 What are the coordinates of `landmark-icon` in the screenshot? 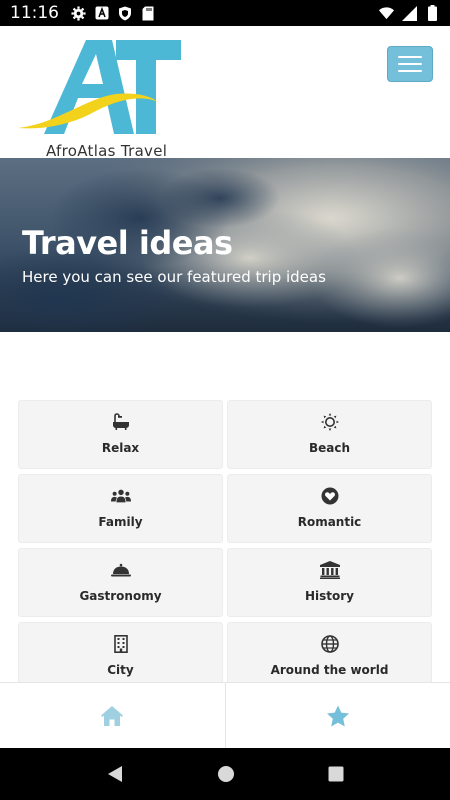 It's located at (329, 570).